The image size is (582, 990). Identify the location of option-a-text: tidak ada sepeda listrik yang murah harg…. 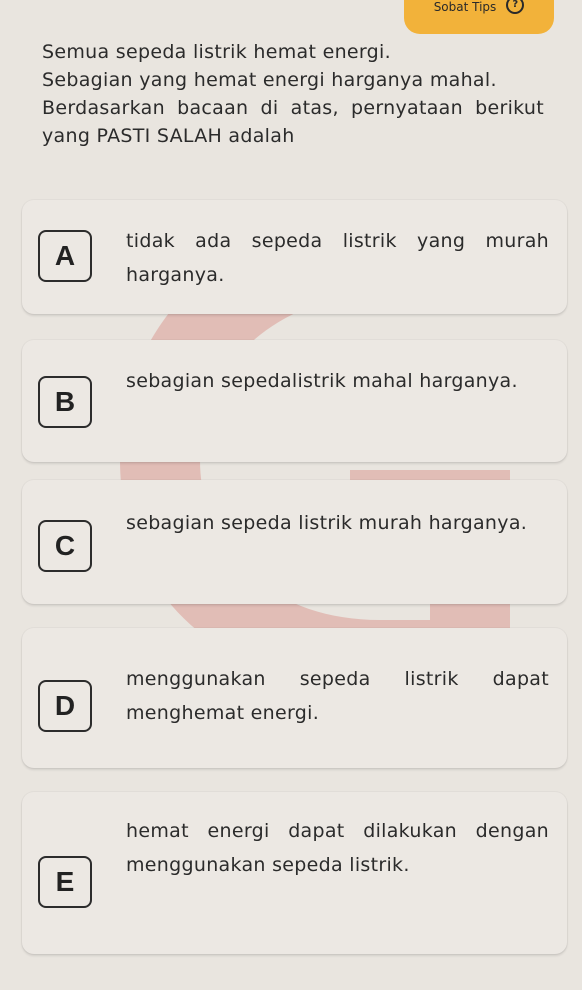
(337, 258).